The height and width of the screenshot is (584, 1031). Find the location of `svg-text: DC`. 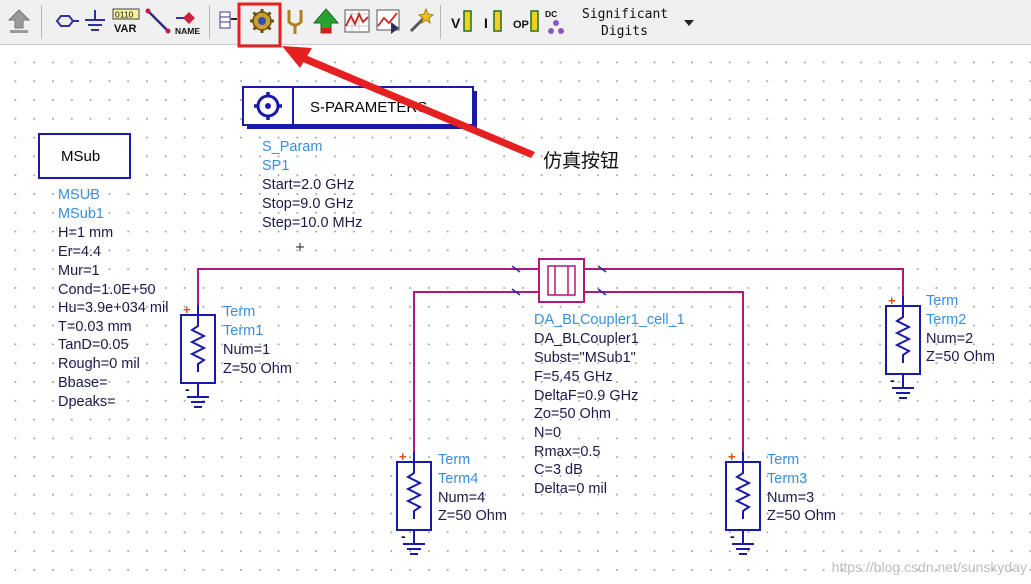

svg-text: DC is located at coordinates (551, 14).